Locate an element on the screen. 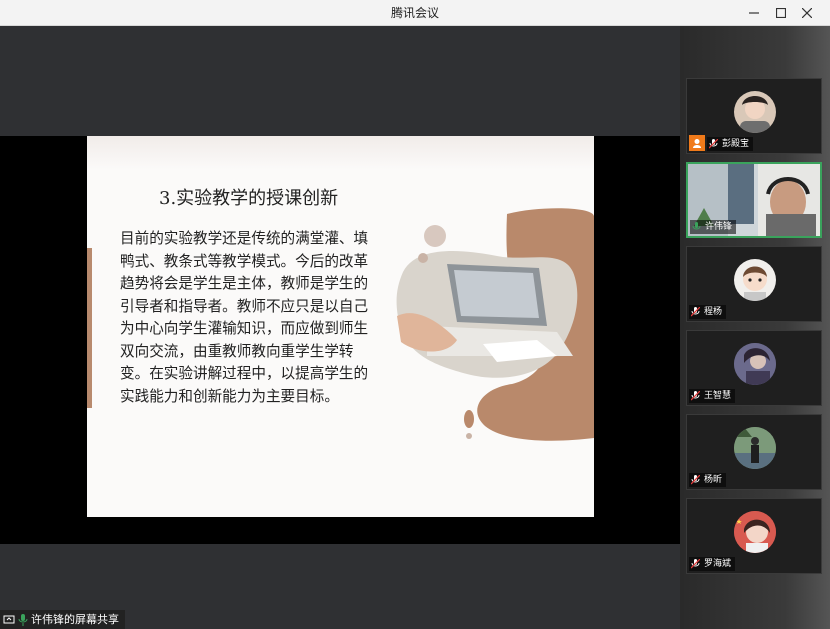  slide-accent-bar is located at coordinates (89, 328).